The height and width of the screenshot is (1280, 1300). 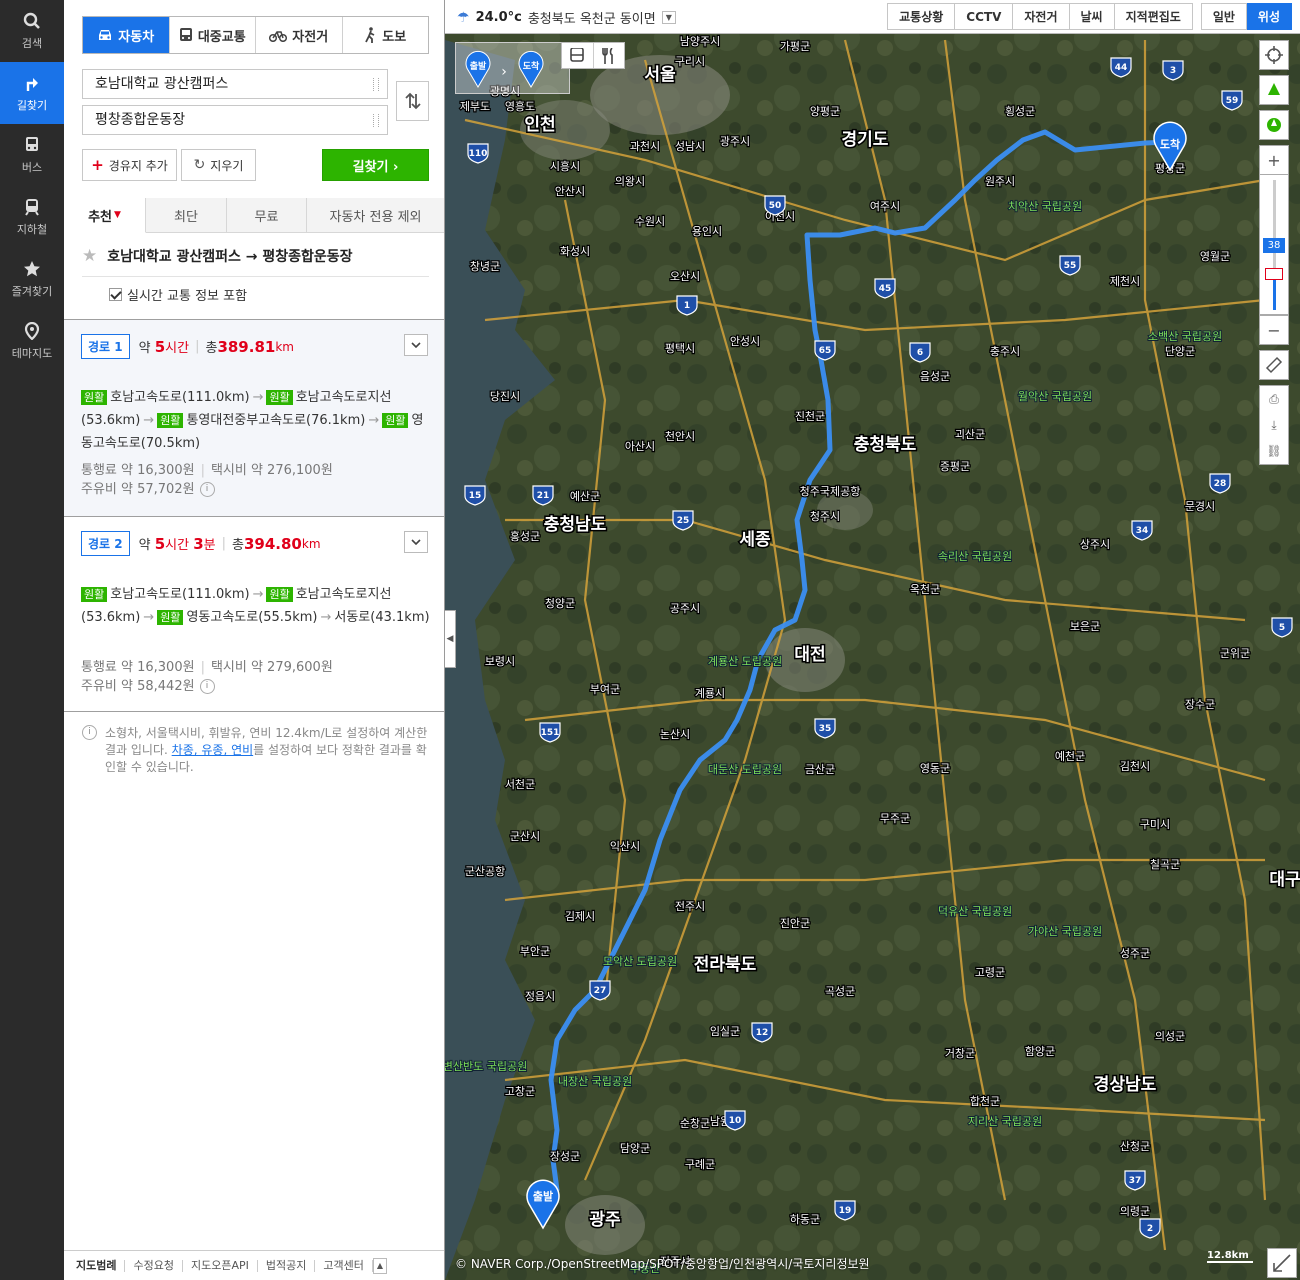 I want to click on swap-button, so click(x=412, y=101).